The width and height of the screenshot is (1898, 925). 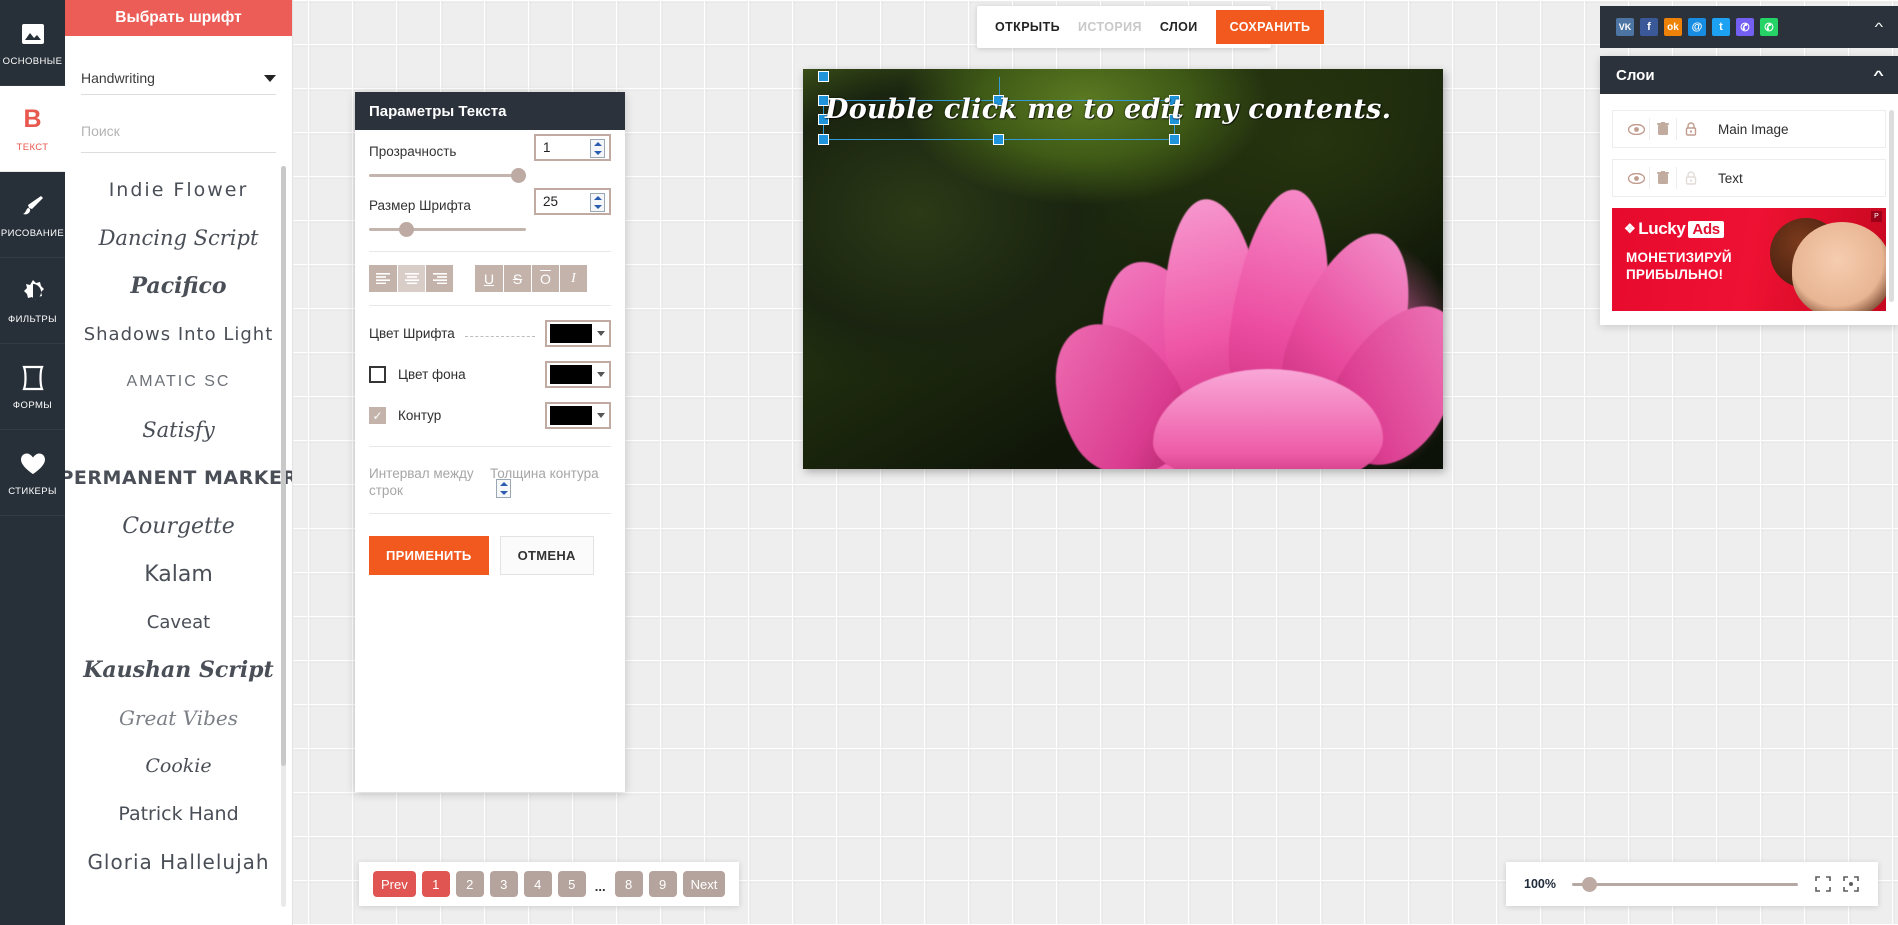 What do you see at coordinates (1721, 27) in the screenshot?
I see `twitter-icon: t` at bounding box center [1721, 27].